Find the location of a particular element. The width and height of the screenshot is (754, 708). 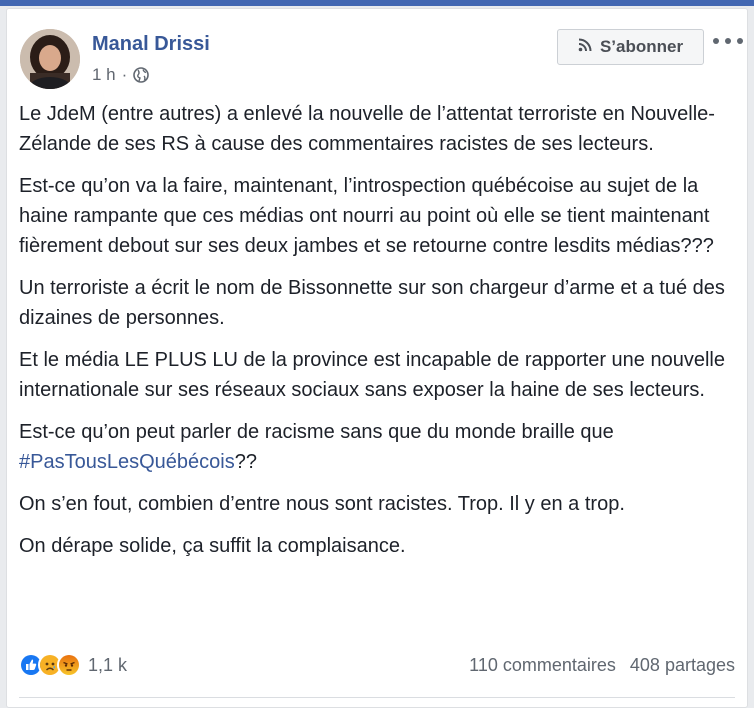

more-dots-icon is located at coordinates (728, 41).